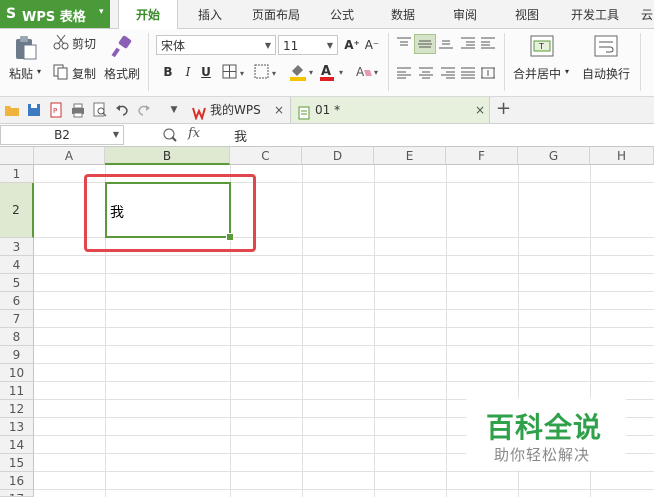  I want to click on row-header-9: 9, so click(17, 355).